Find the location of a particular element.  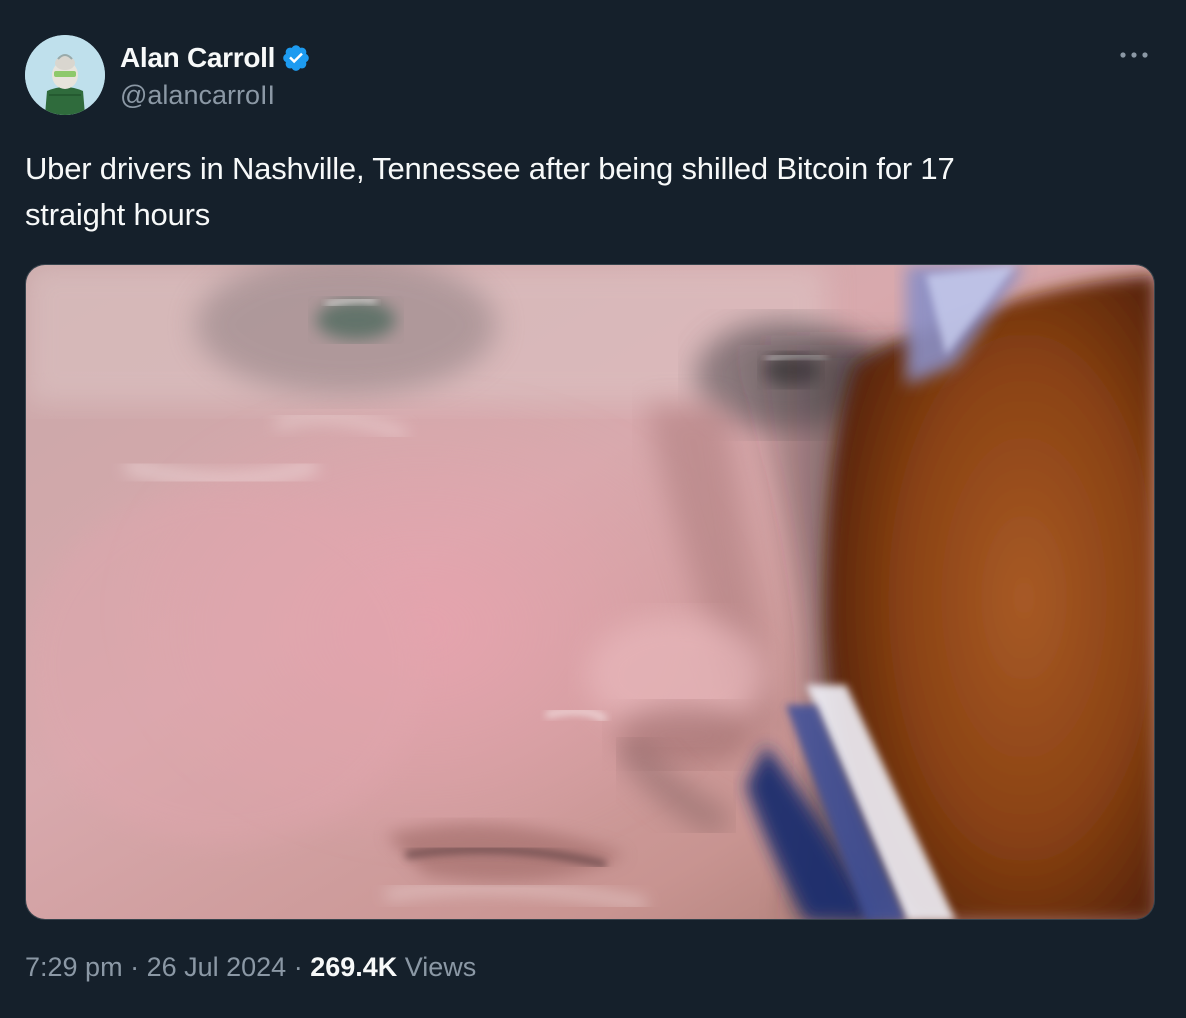

tweet-text-line: straight hours is located at coordinates (118, 214).